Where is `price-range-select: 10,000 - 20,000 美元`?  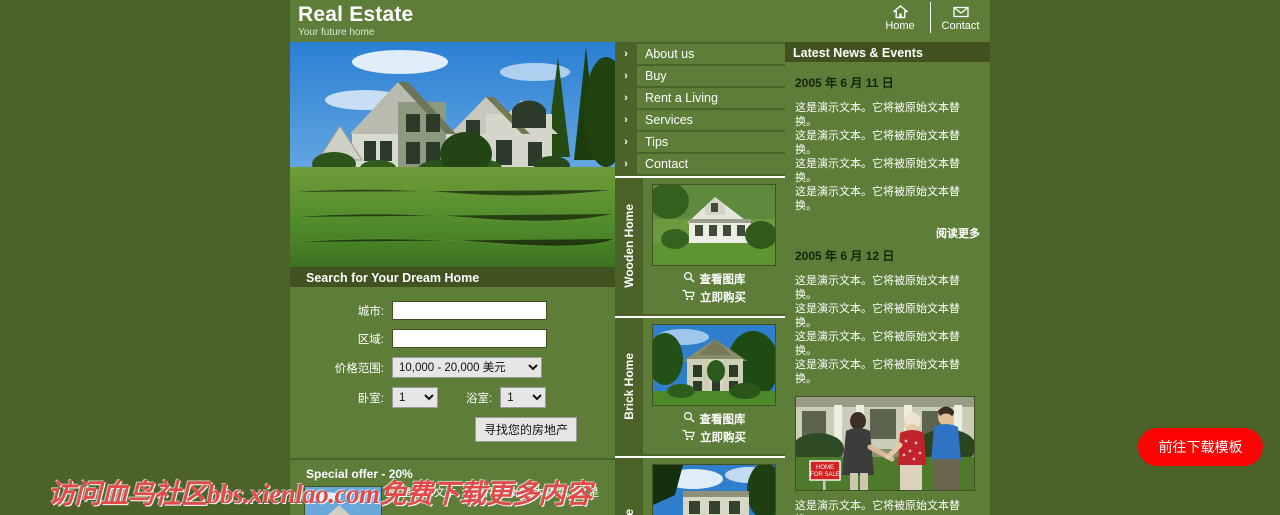 price-range-select: 10,000 - 20,000 美元 is located at coordinates (467, 367).